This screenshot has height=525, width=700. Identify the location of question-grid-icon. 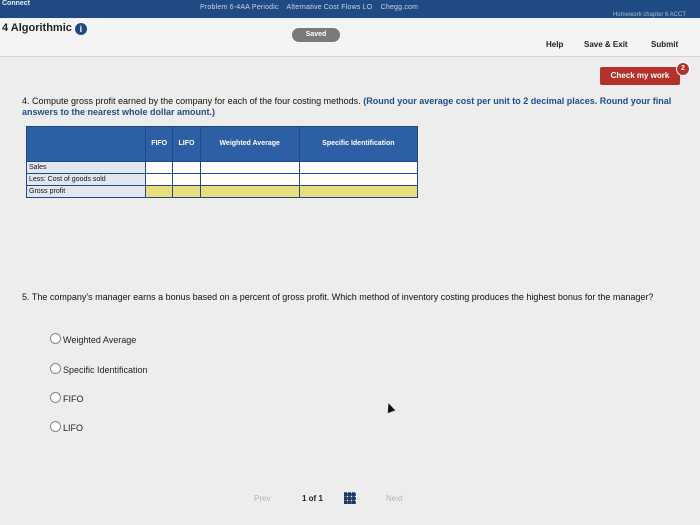
(350, 498).